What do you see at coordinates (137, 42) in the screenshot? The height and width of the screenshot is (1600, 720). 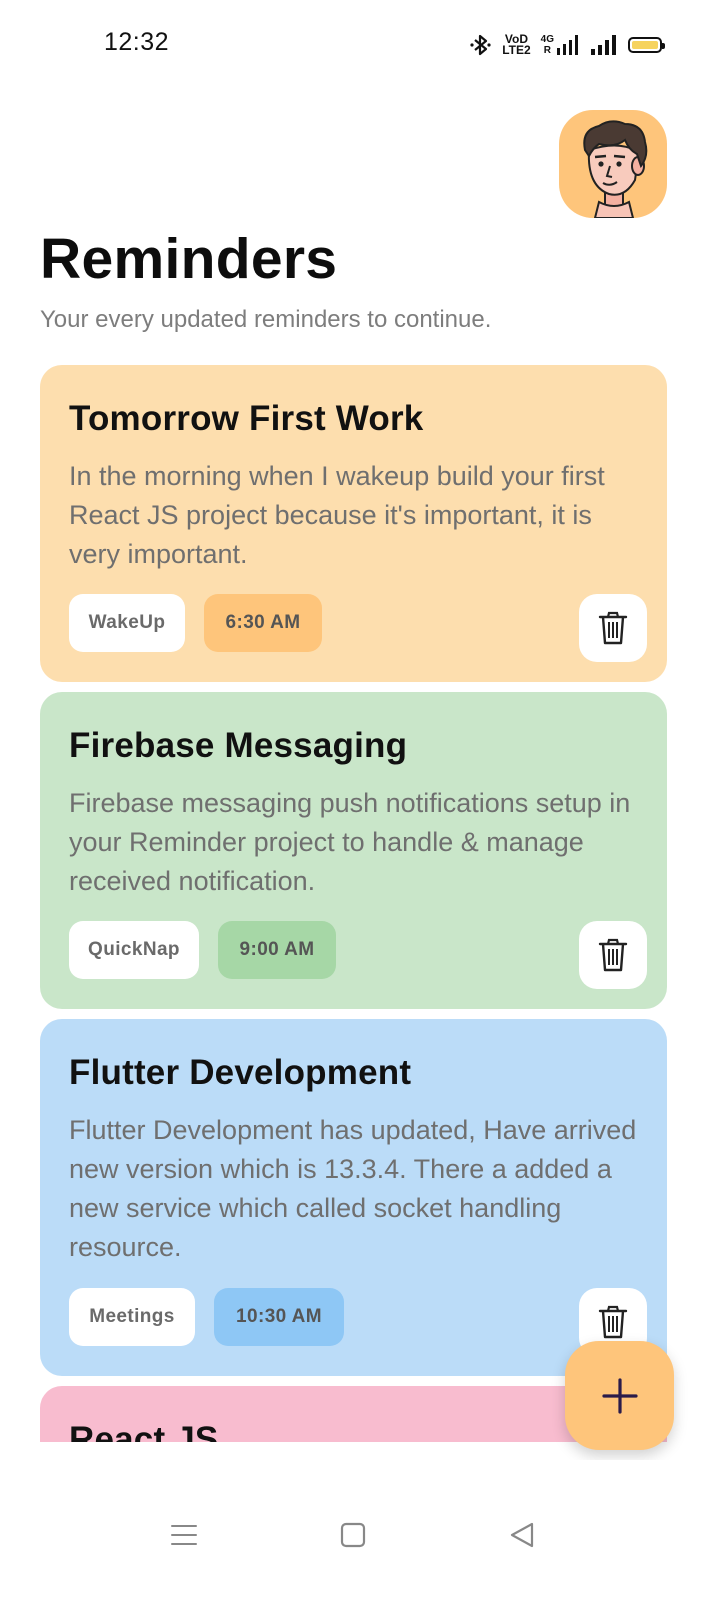 I see `status-time: 12:32` at bounding box center [137, 42].